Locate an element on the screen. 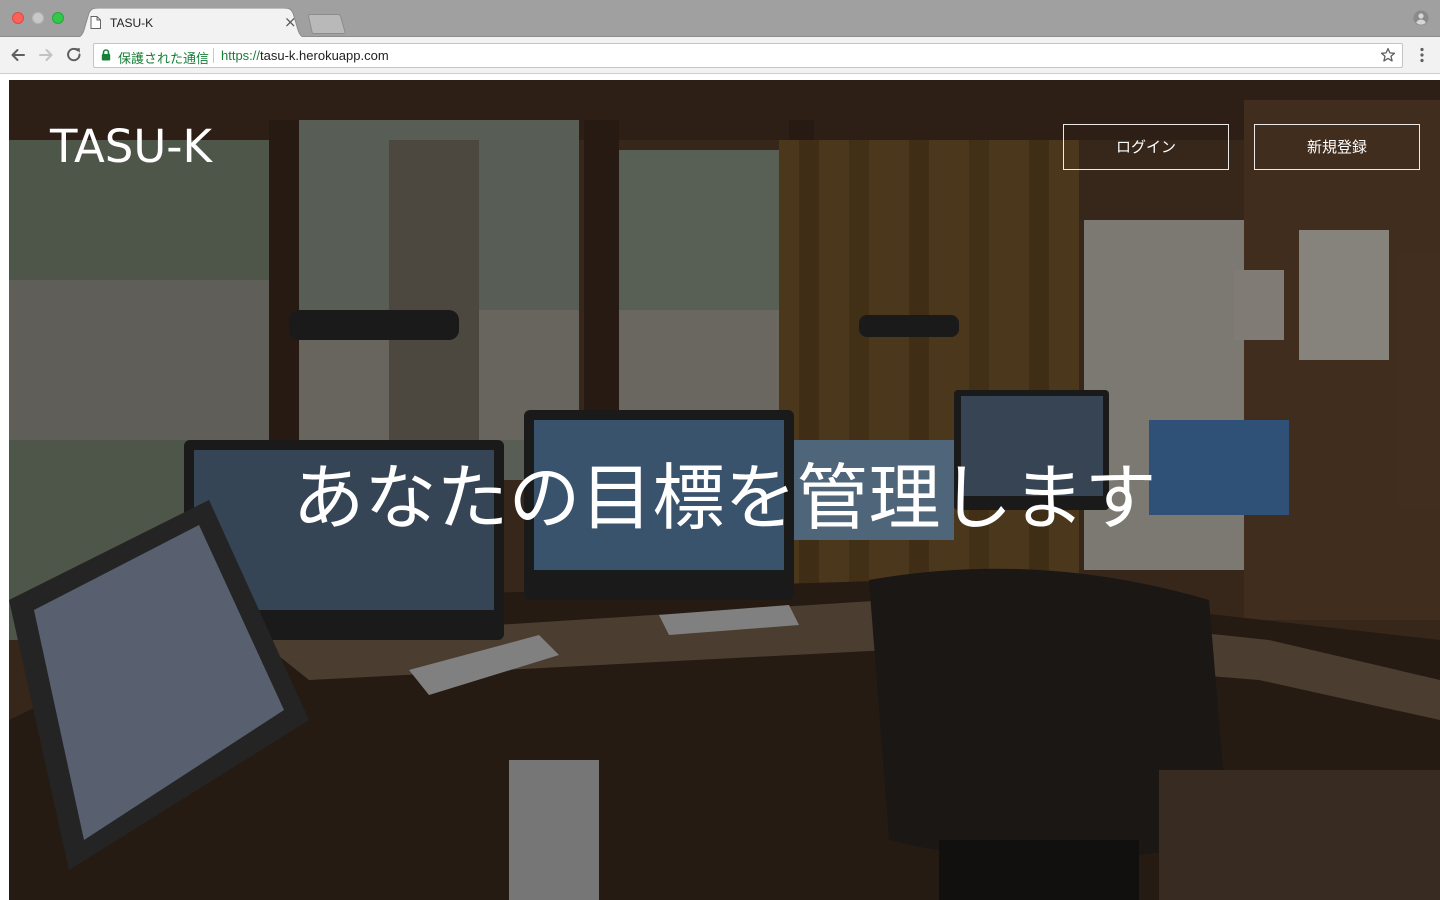 The width and height of the screenshot is (1440, 900). forward-arrow-icon is located at coordinates (46, 55).